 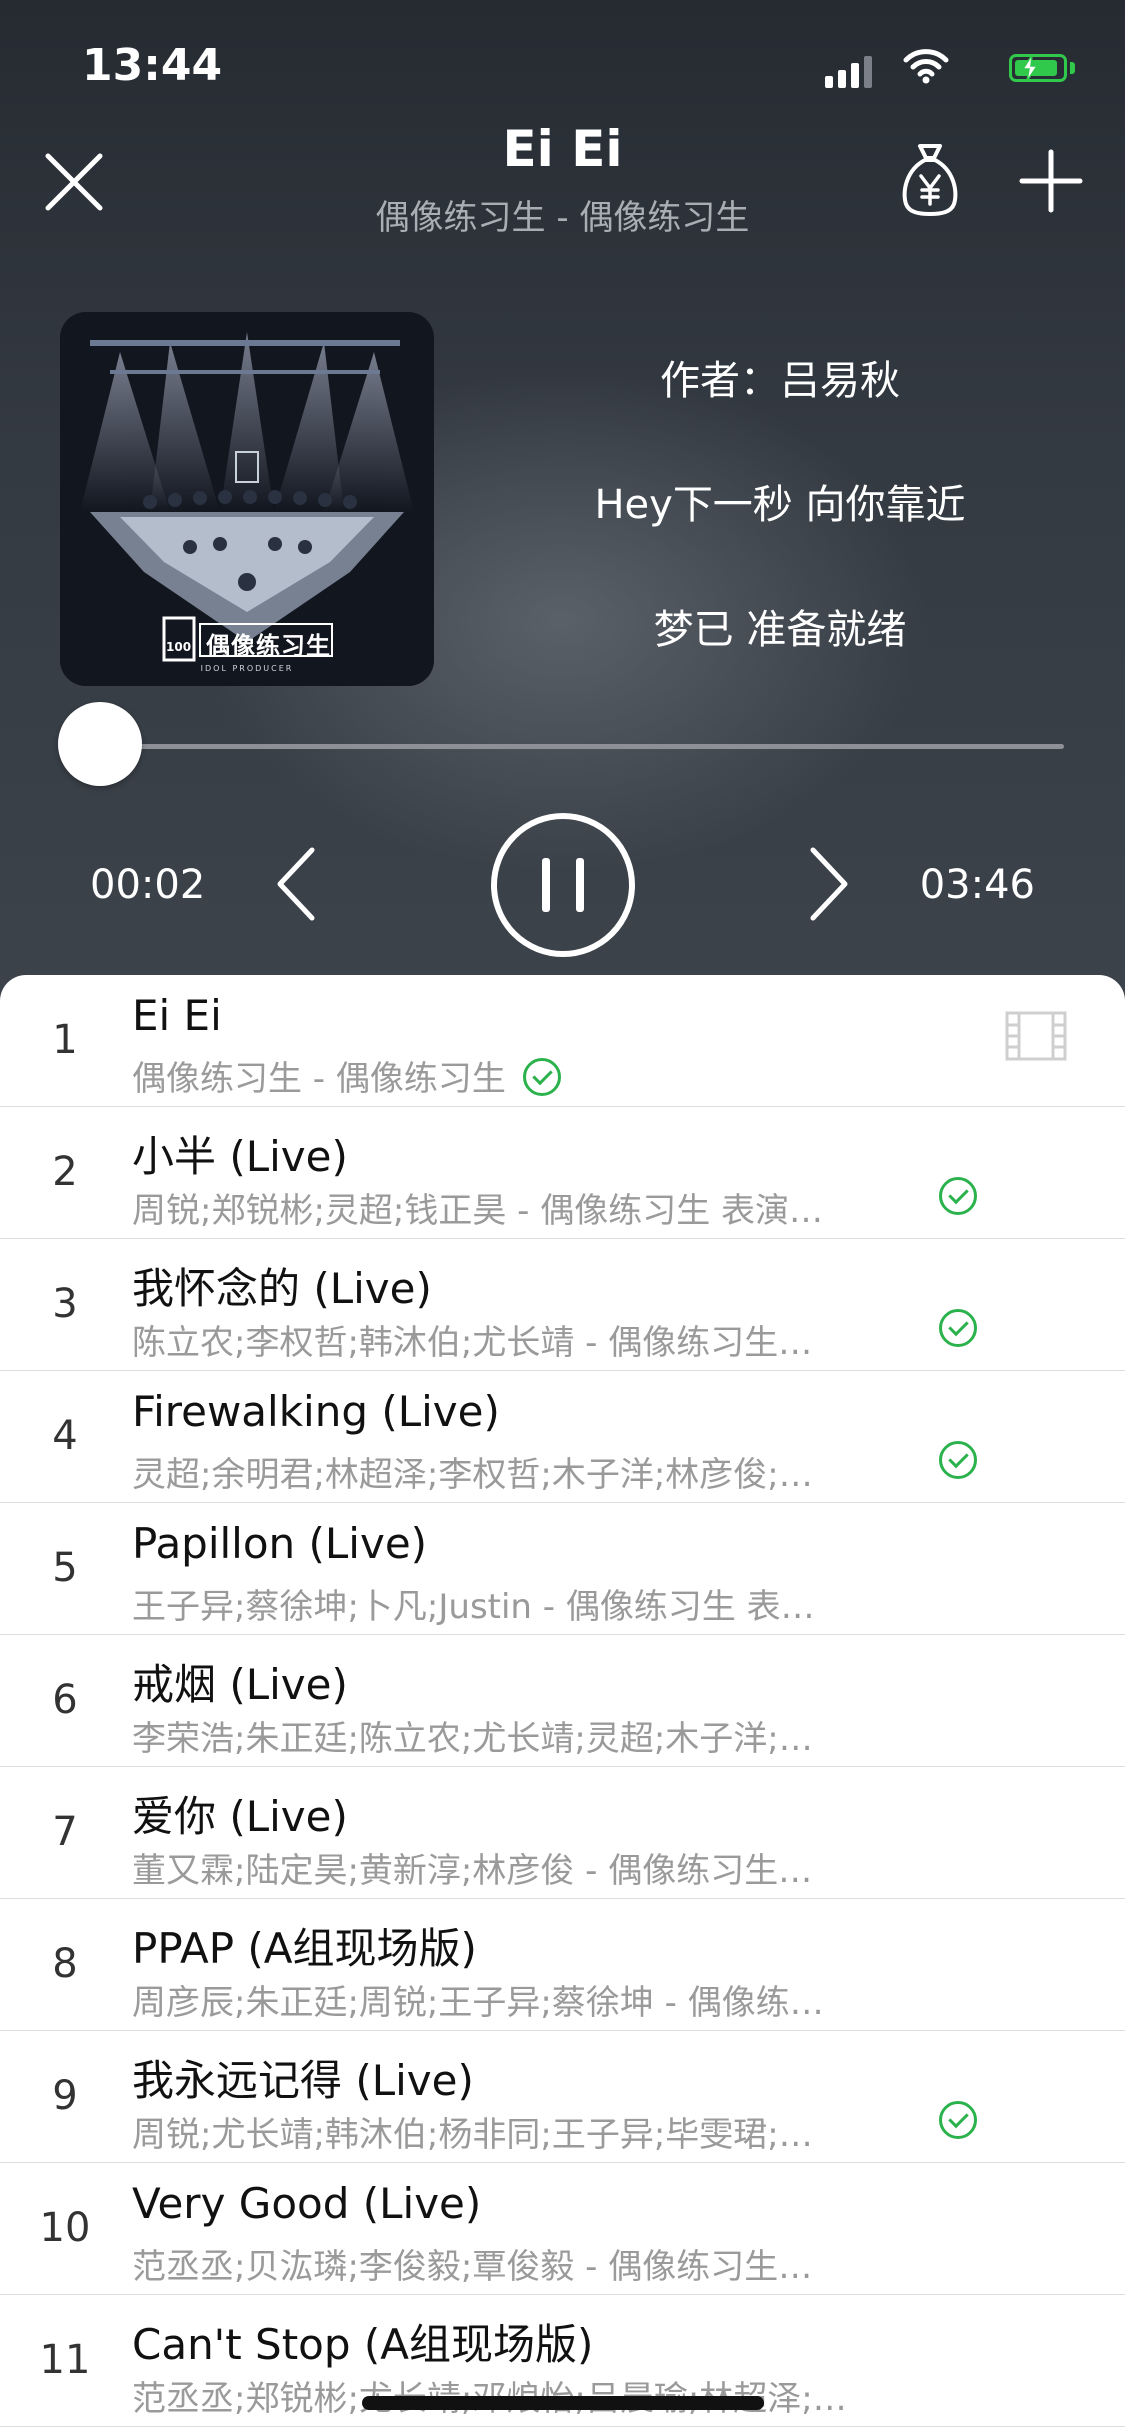 I want to click on progress-knob, so click(x=100, y=744).